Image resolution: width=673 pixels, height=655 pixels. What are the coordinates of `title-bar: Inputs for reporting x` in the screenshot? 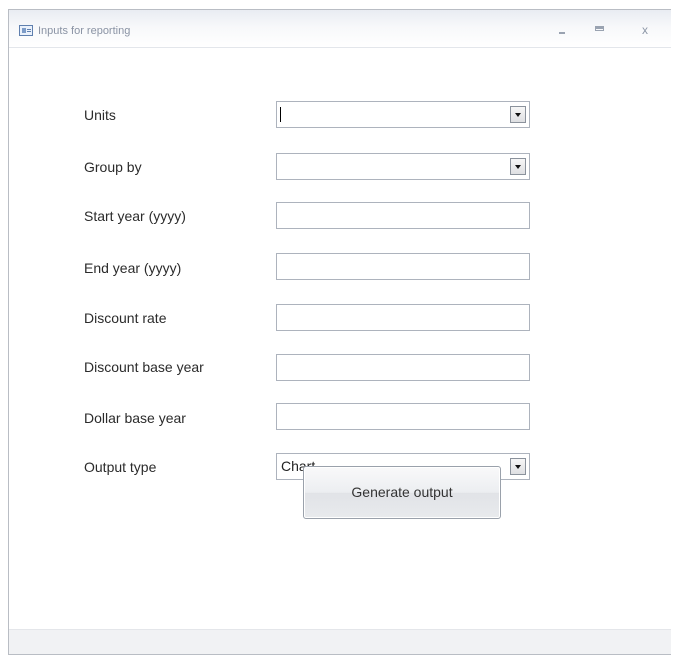 It's located at (340, 29).